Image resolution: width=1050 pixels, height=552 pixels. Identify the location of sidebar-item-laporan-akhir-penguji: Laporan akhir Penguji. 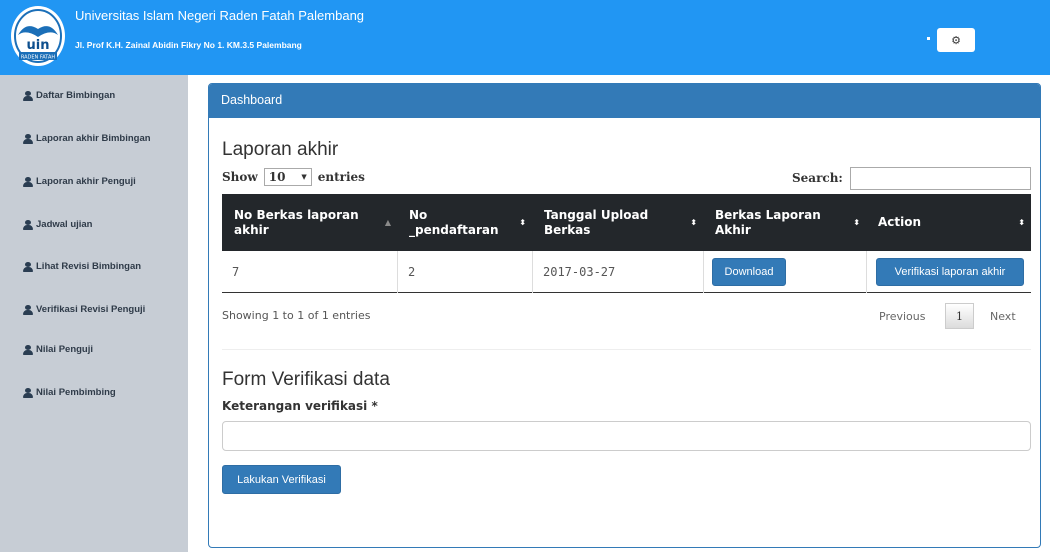
(79, 181).